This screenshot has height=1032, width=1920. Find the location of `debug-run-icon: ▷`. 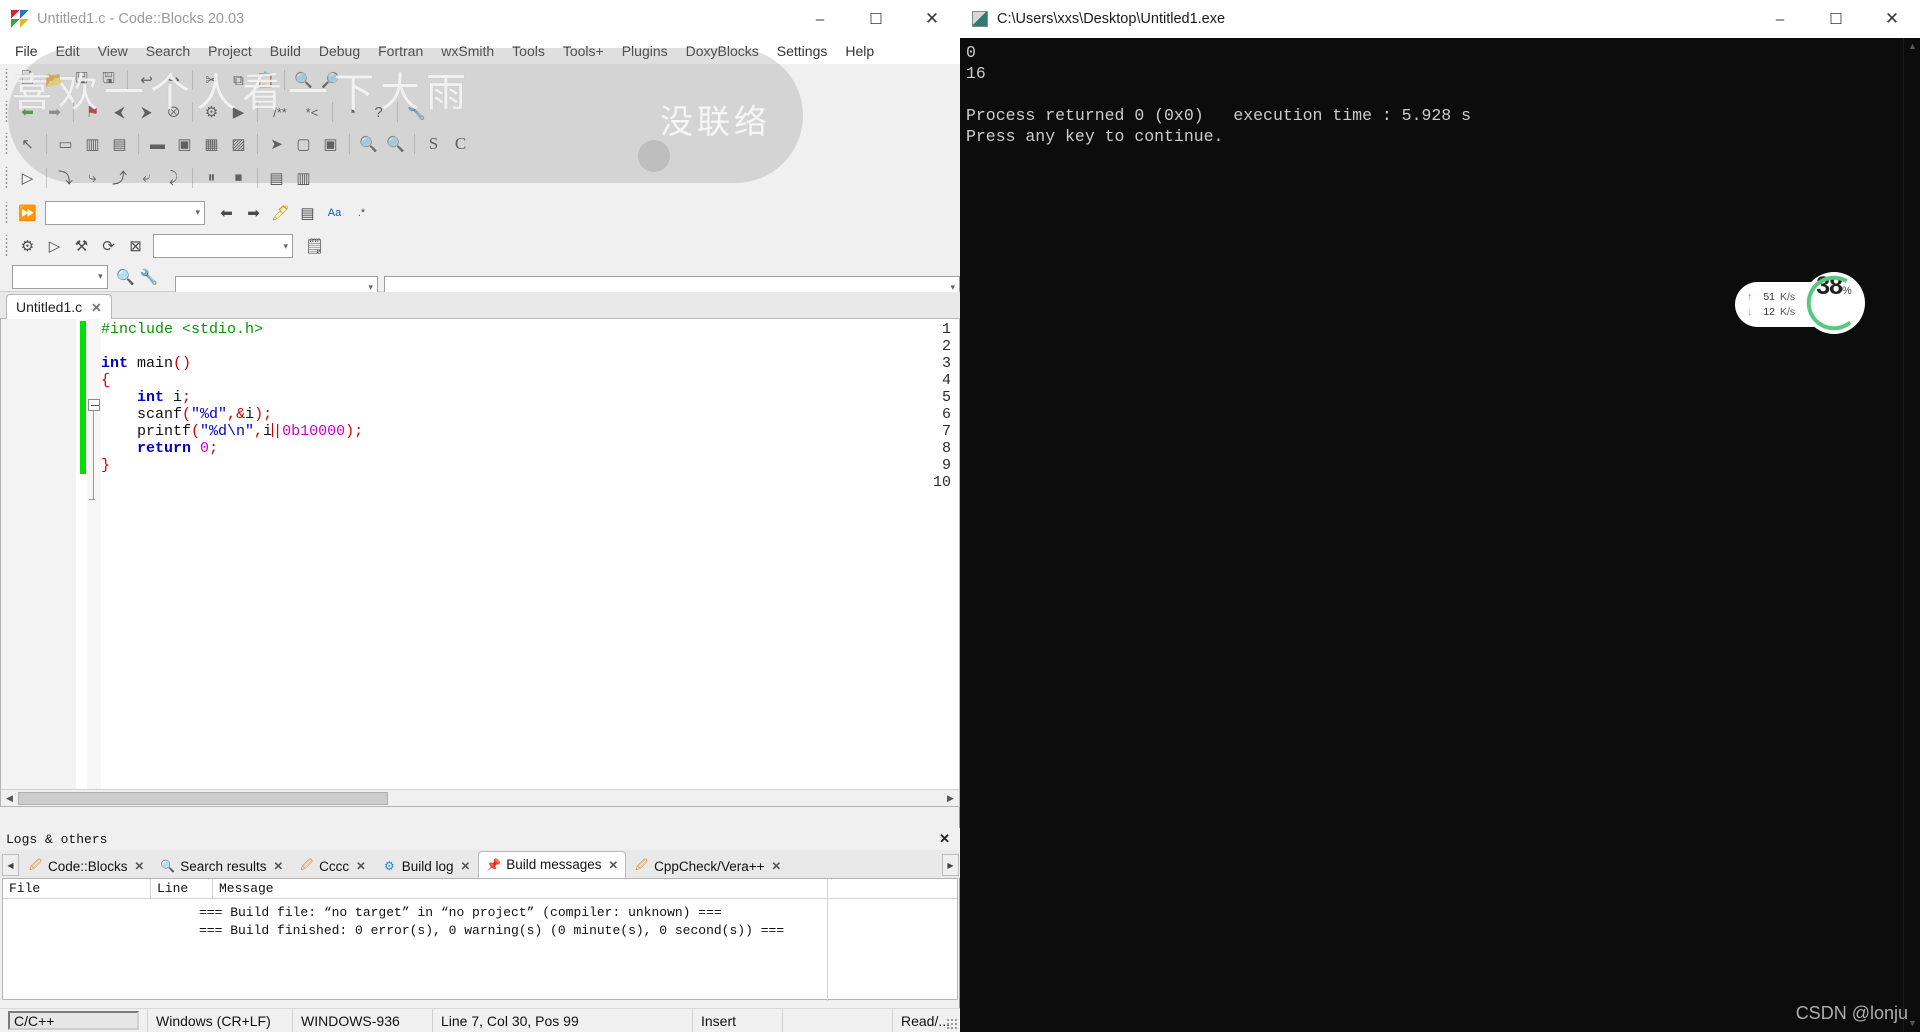

debug-run-icon: ▷ is located at coordinates (27, 178).